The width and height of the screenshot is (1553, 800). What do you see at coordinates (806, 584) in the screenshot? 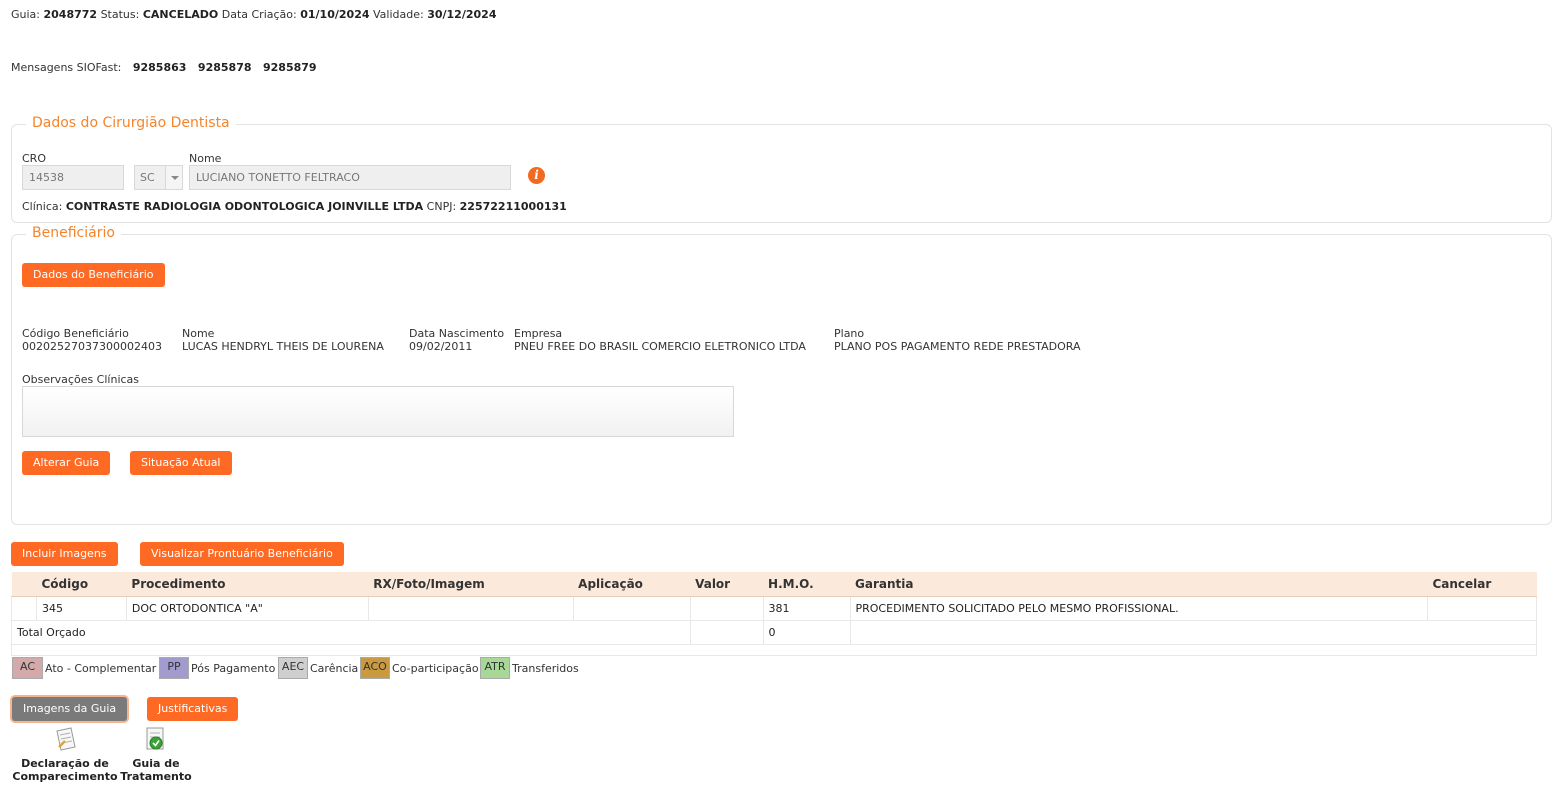
I see `column-header: H.M.O.` at bounding box center [806, 584].